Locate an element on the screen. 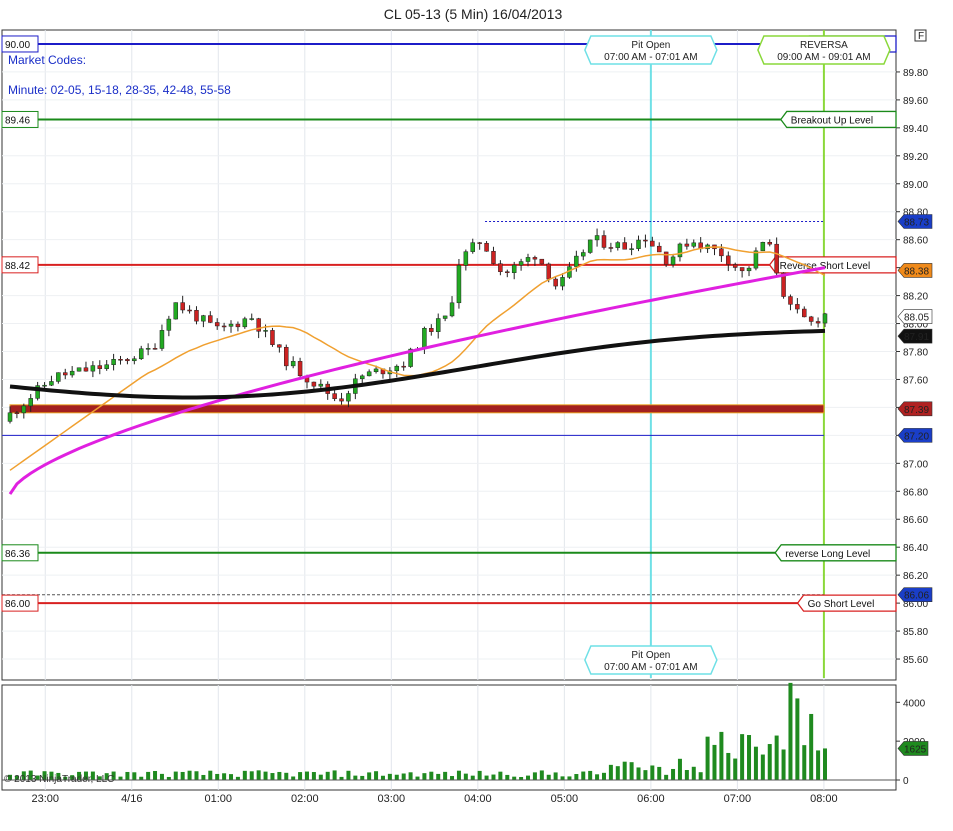  price-tick-label: 87.80 is located at coordinates (915, 353).